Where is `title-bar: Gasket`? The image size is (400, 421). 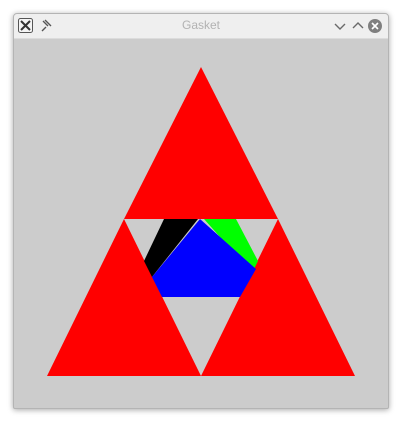
title-bar: Gasket is located at coordinates (201, 26).